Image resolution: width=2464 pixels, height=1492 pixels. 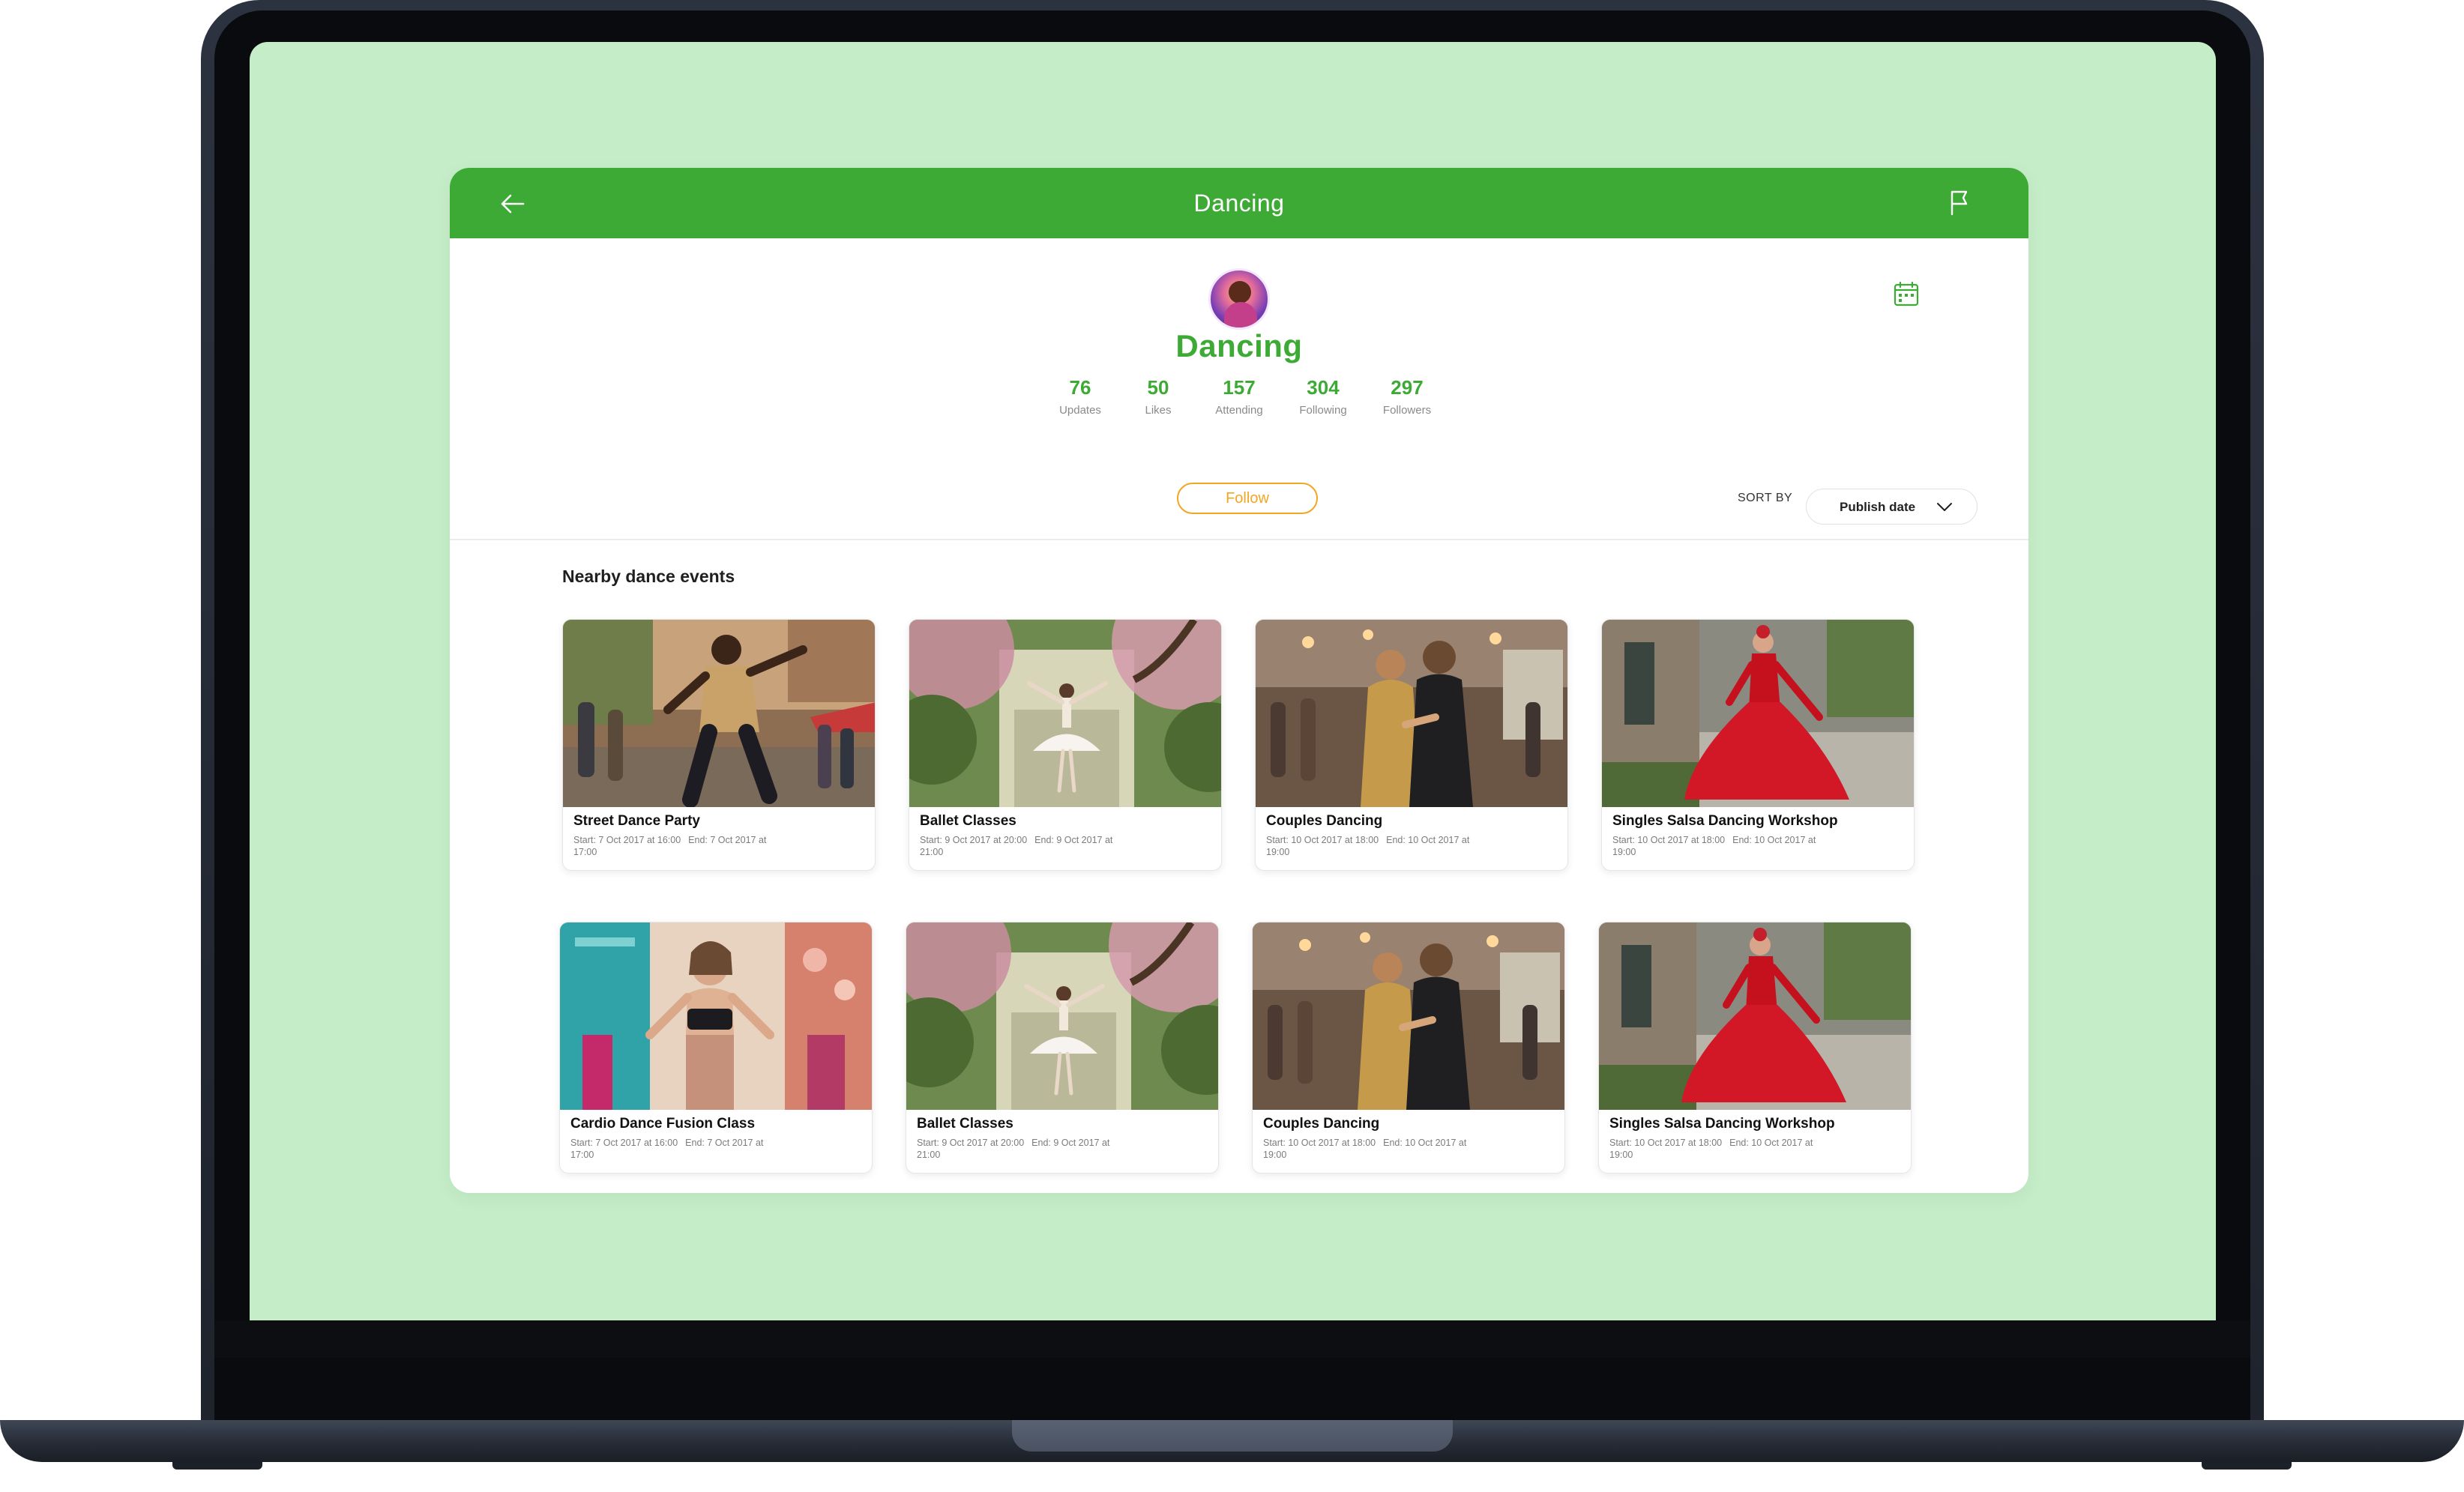 I want to click on laptop-hinge-notch, so click(x=1232, y=1436).